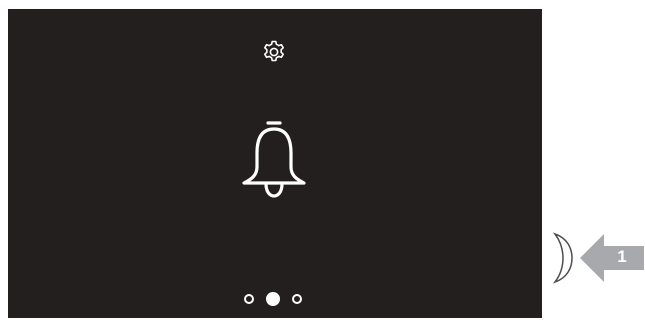 The width and height of the screenshot is (645, 323). What do you see at coordinates (622, 256) in the screenshot?
I see `callout-label: 1` at bounding box center [622, 256].